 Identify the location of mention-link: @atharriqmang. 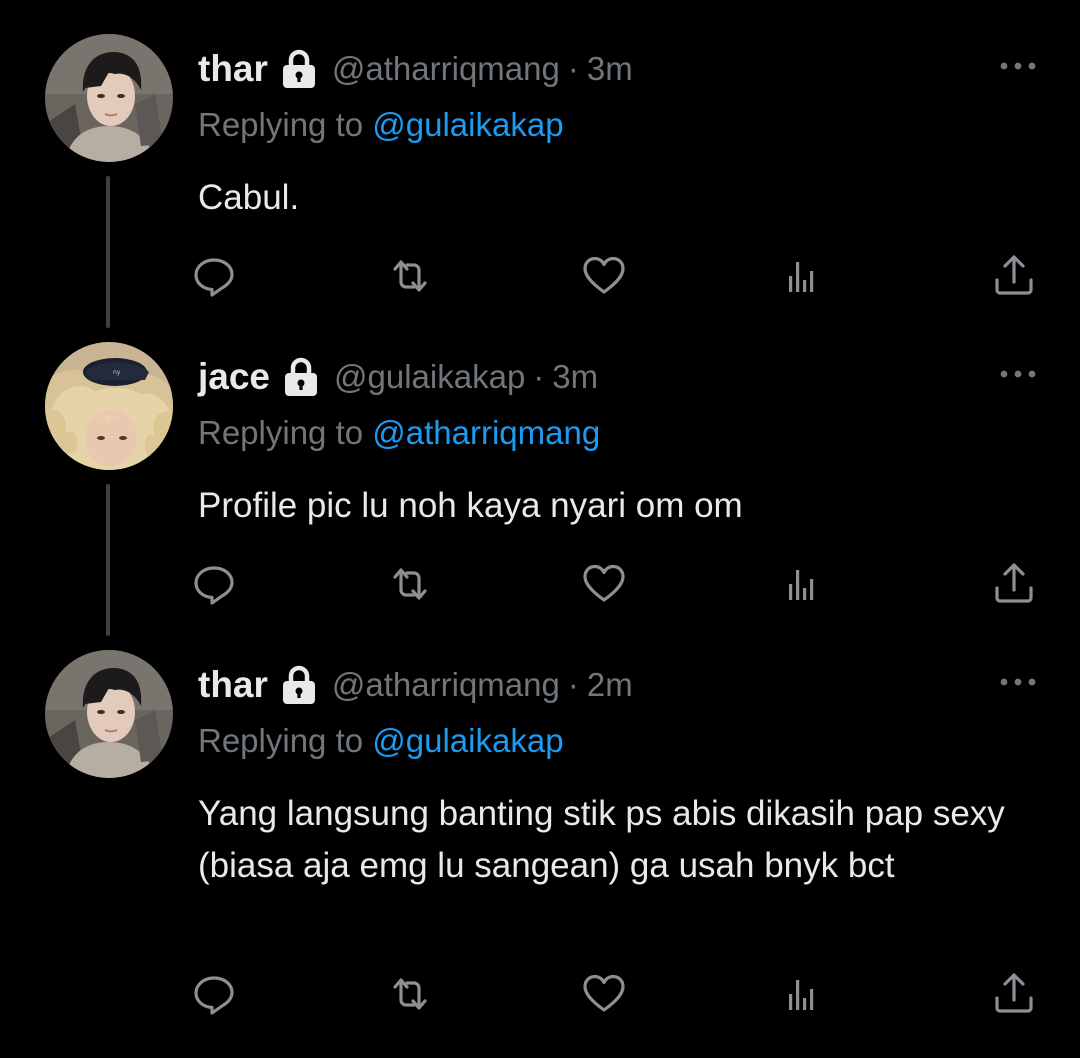
(486, 432).